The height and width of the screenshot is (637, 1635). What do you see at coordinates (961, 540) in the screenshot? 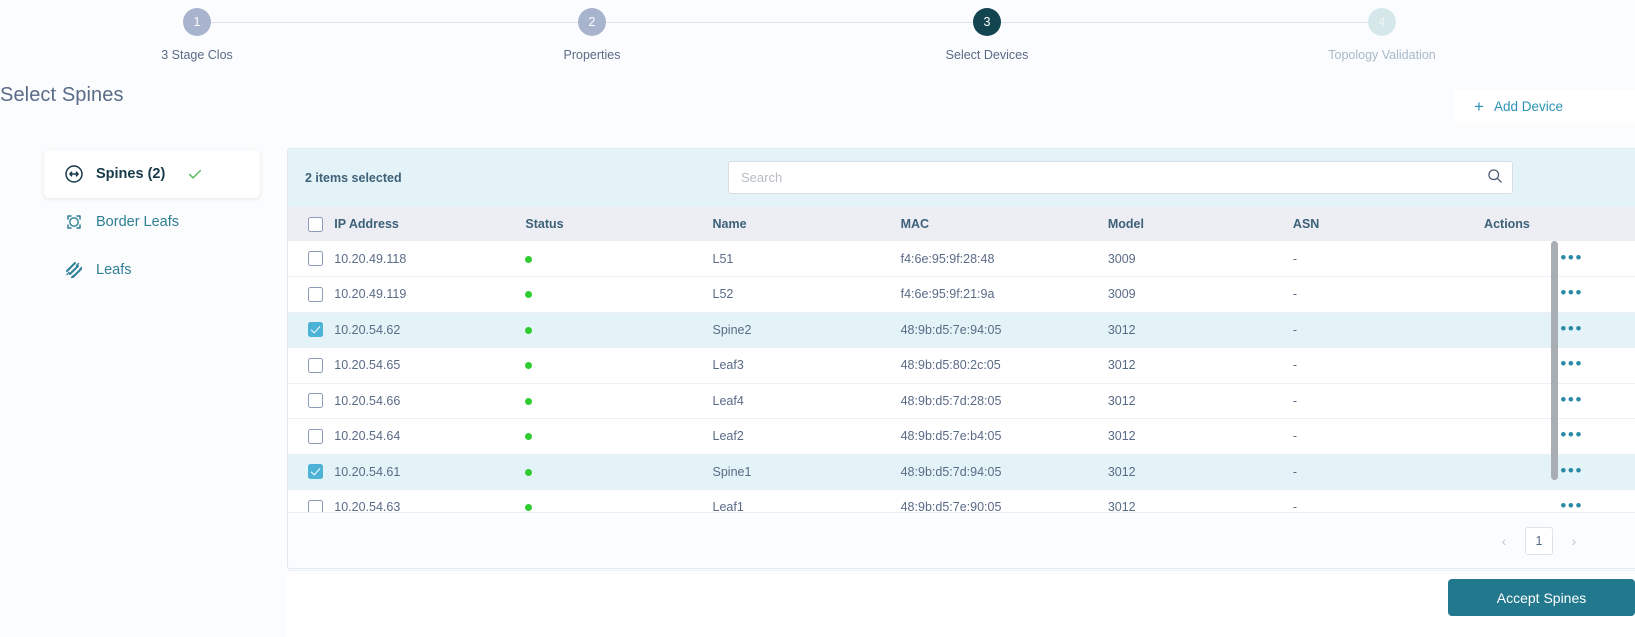
I see `pagination: ‹ 1 ›` at bounding box center [961, 540].